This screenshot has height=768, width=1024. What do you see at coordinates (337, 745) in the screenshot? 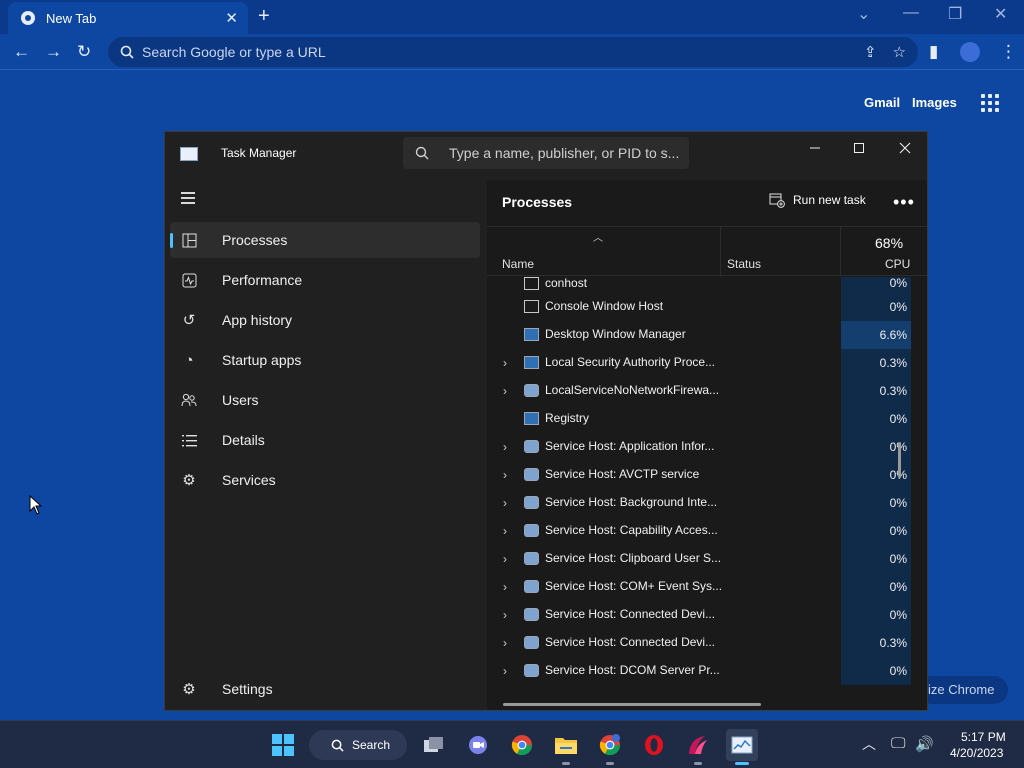
I see `search-icon` at bounding box center [337, 745].